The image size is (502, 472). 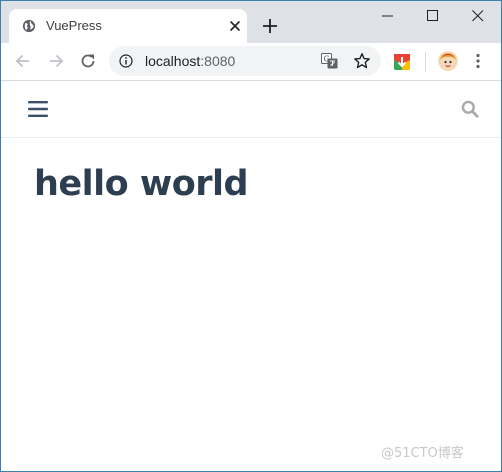 I want to click on tab-strip: VuePress, so click(x=251, y=22).